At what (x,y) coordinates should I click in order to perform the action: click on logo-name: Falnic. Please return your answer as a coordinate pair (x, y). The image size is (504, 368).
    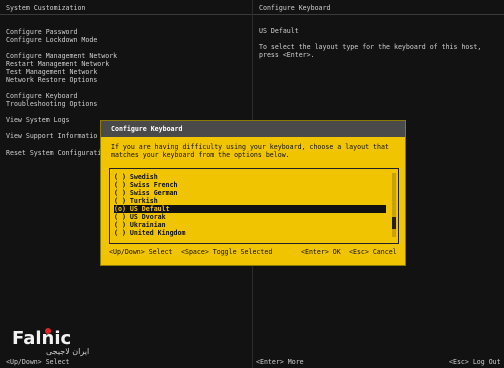
    Looking at the image, I should click on (42, 338).